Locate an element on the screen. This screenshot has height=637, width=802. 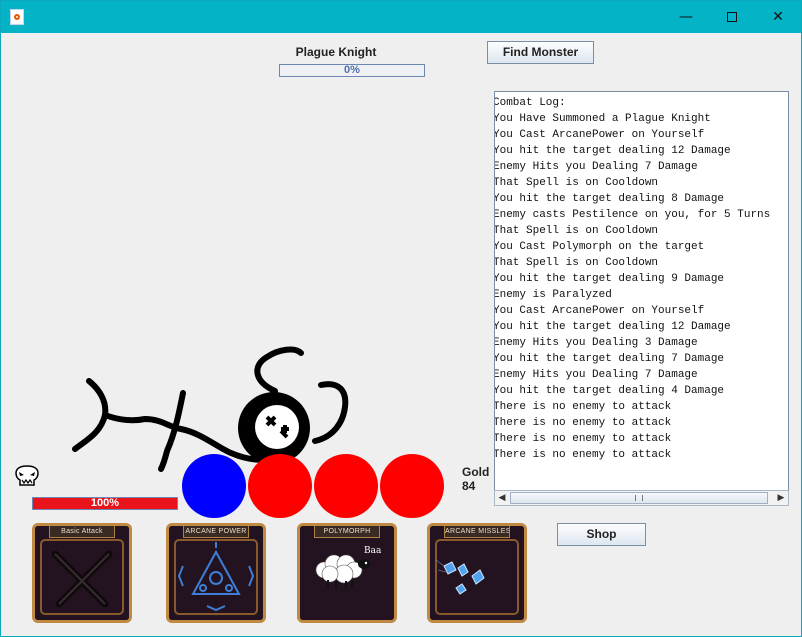
combat-log-line: Enemy is Paralyzed is located at coordinates (553, 295).